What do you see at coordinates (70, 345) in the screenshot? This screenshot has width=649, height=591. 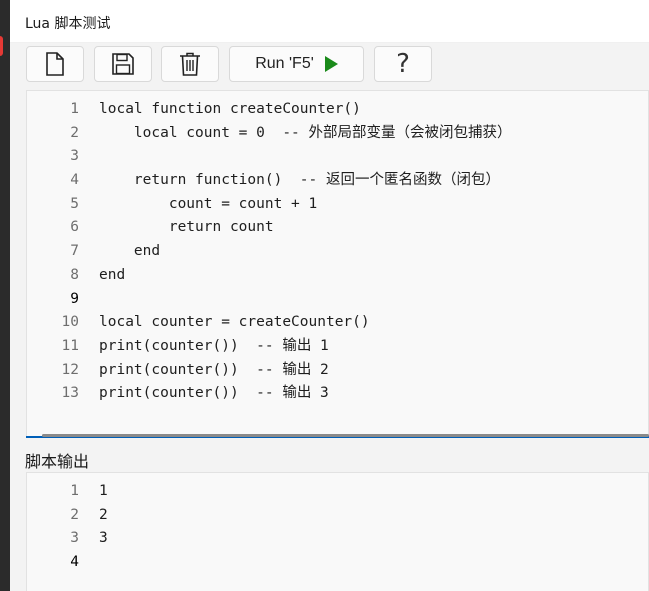 I see `line-number: 11` at bounding box center [70, 345].